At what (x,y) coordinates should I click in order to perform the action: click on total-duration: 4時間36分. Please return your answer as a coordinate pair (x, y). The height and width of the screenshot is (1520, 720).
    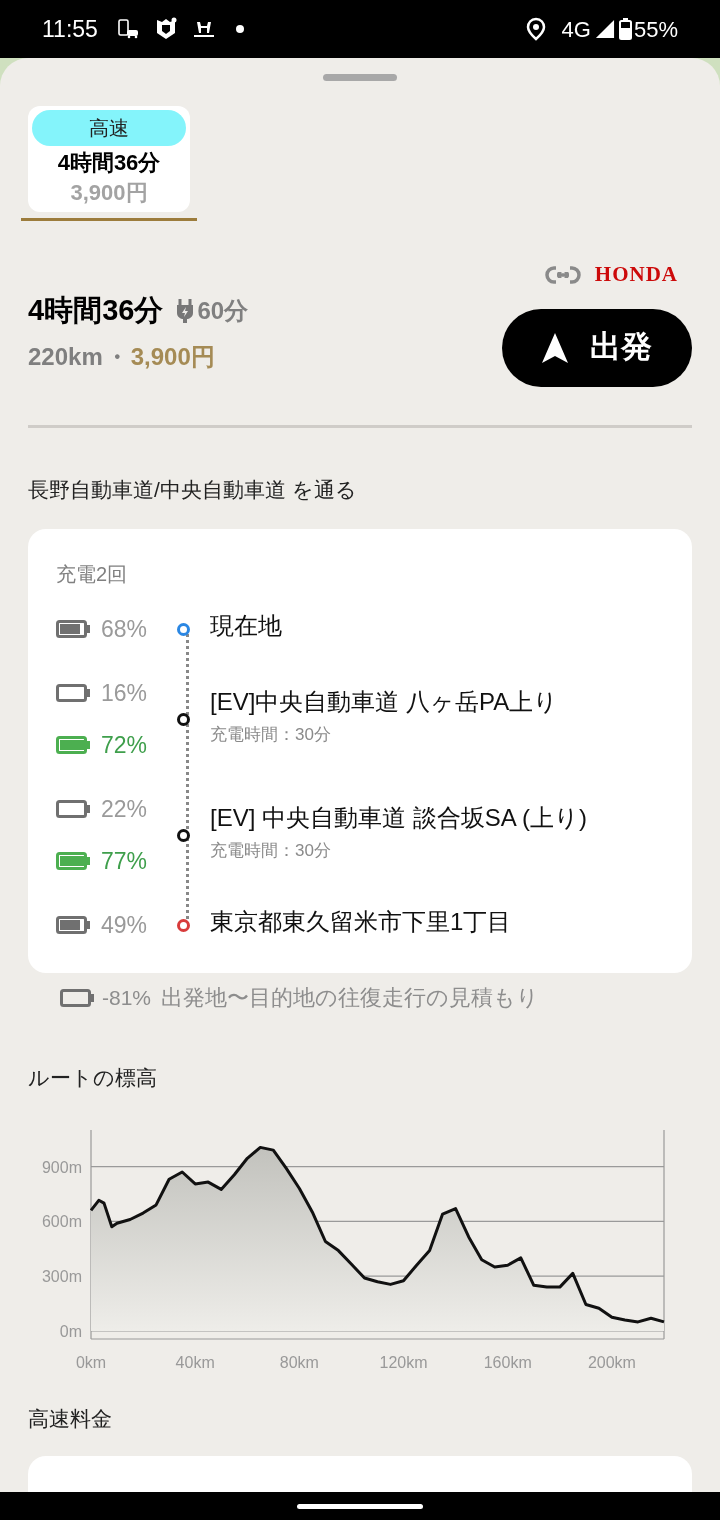
    Looking at the image, I should click on (96, 310).